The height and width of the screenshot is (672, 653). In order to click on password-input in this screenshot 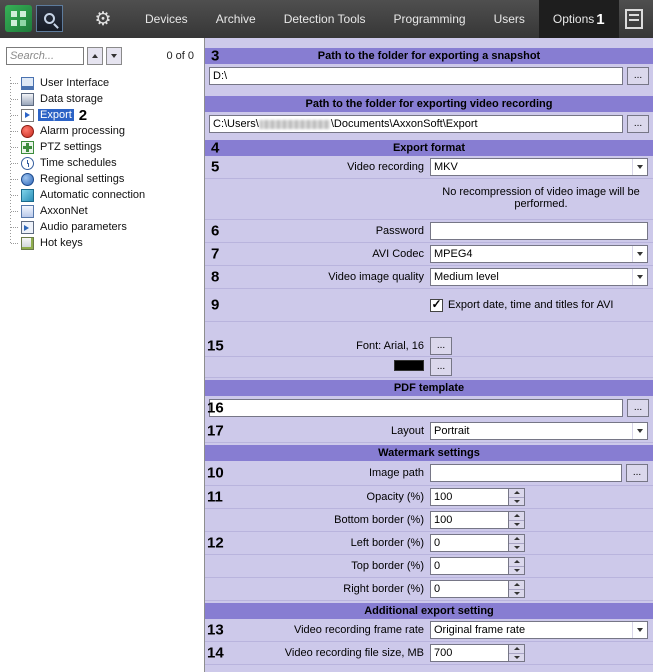, I will do `click(539, 231)`.